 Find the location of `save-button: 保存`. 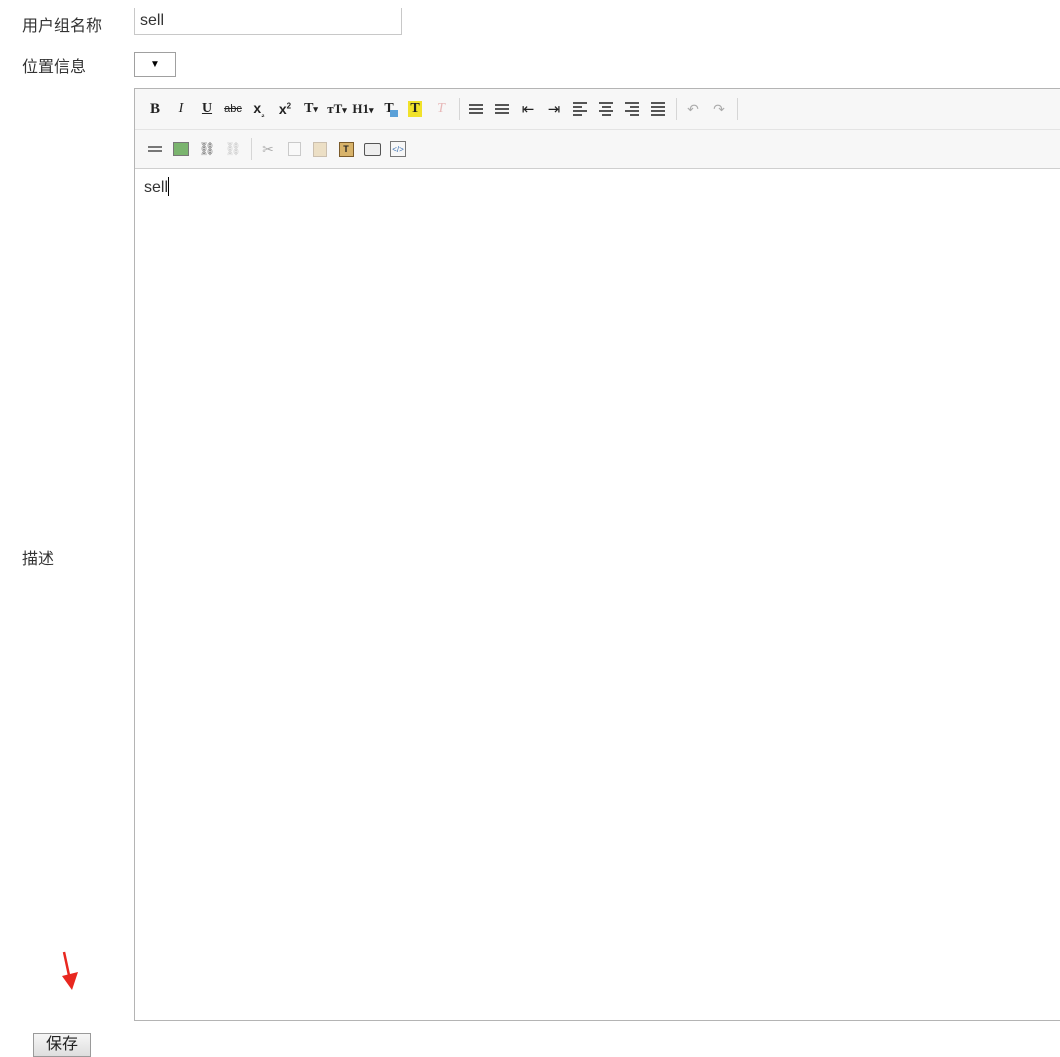

save-button: 保存 is located at coordinates (62, 1045).